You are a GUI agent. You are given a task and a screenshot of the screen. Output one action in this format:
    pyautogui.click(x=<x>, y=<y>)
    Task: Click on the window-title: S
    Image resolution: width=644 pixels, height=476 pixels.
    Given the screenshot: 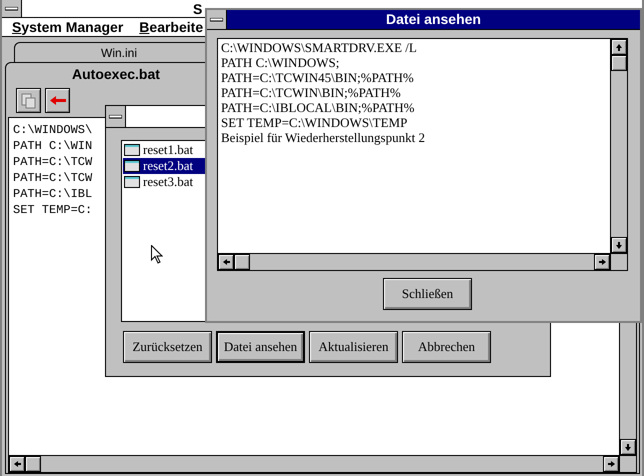 What is the action you would take?
    pyautogui.click(x=197, y=8)
    